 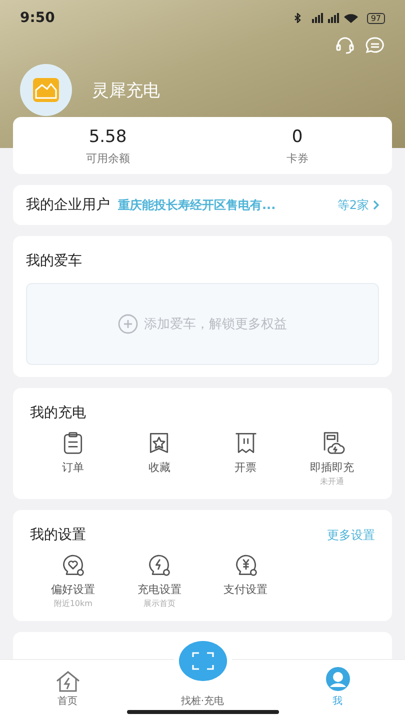 What do you see at coordinates (159, 603) in the screenshot?
I see `item-note: 展示首页` at bounding box center [159, 603].